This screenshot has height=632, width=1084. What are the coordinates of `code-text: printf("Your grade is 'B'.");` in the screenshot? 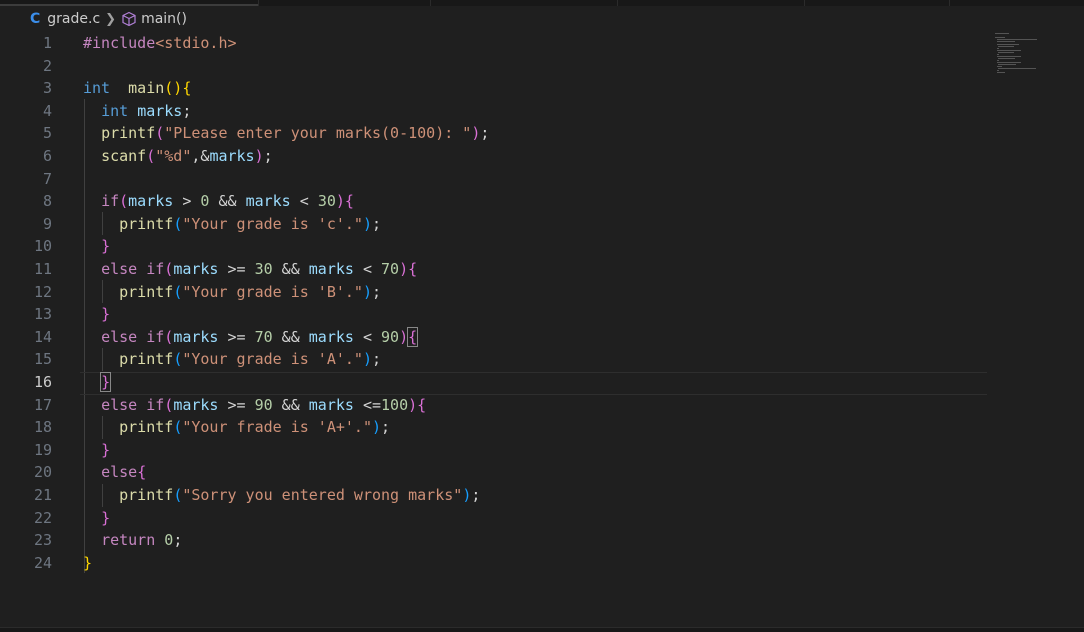 It's located at (232, 292).